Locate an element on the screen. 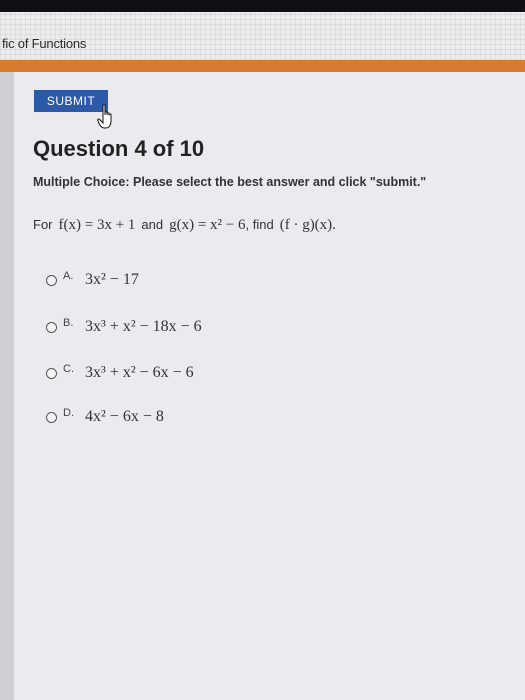 The height and width of the screenshot is (700, 525). choice-expression: 4x² − 6x − 8 is located at coordinates (124, 416).